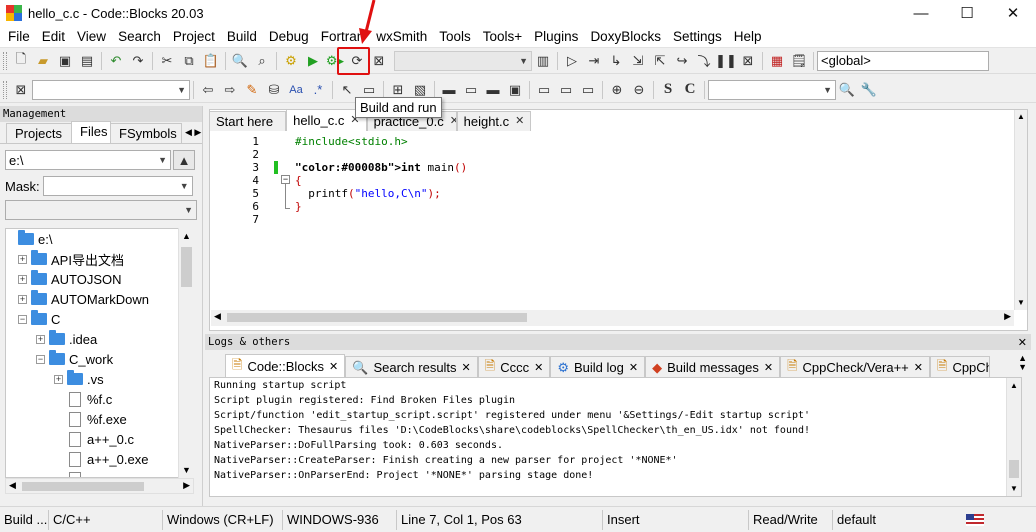 The image size is (1036, 532). Describe the element at coordinates (291, 61) in the screenshot. I see `build-gear-icon: ⚙` at that location.